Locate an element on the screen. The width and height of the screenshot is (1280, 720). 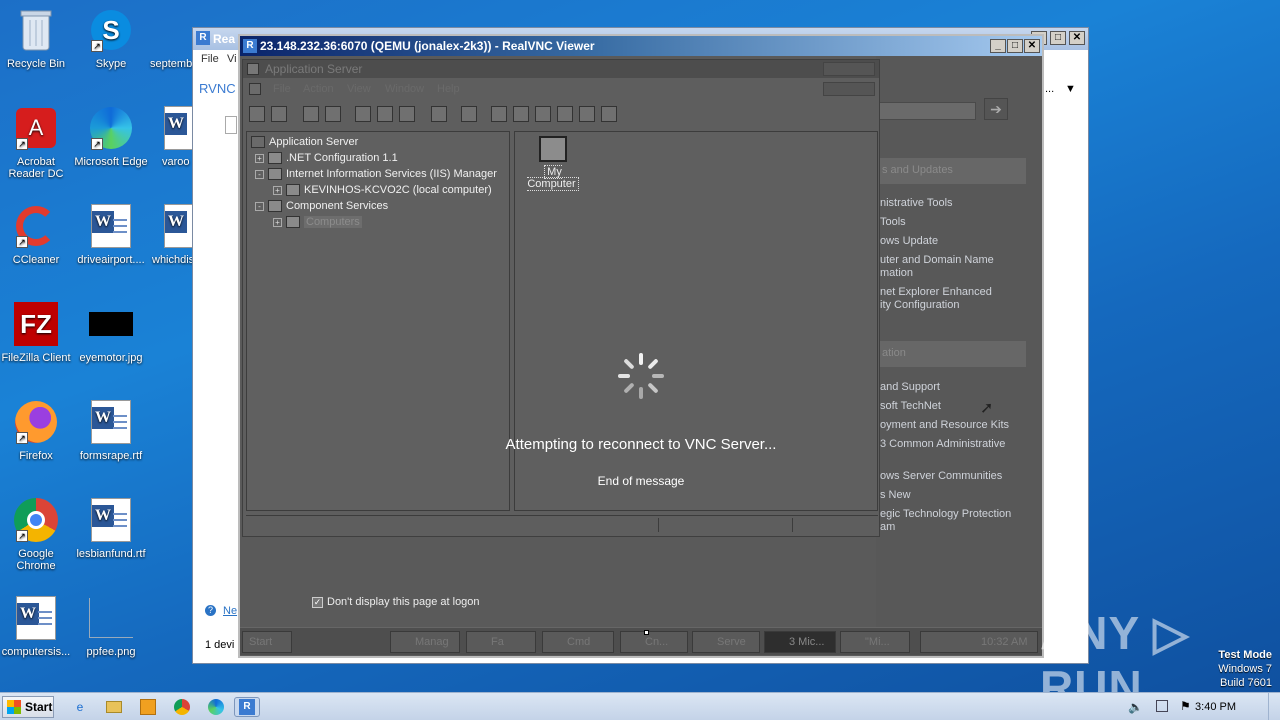
refresh-icon is located at coordinates (407, 114).